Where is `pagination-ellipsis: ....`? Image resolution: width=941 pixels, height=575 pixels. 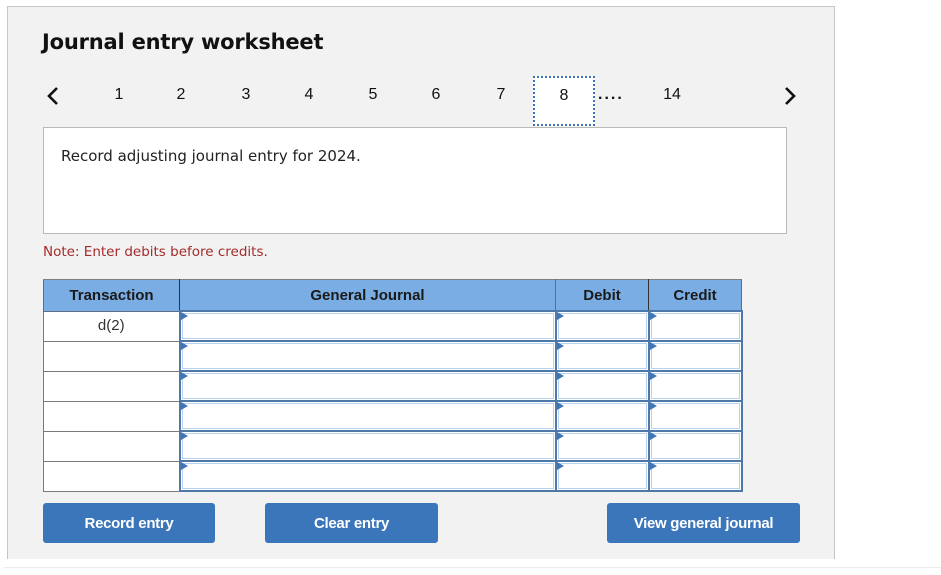 pagination-ellipsis: .... is located at coordinates (611, 94).